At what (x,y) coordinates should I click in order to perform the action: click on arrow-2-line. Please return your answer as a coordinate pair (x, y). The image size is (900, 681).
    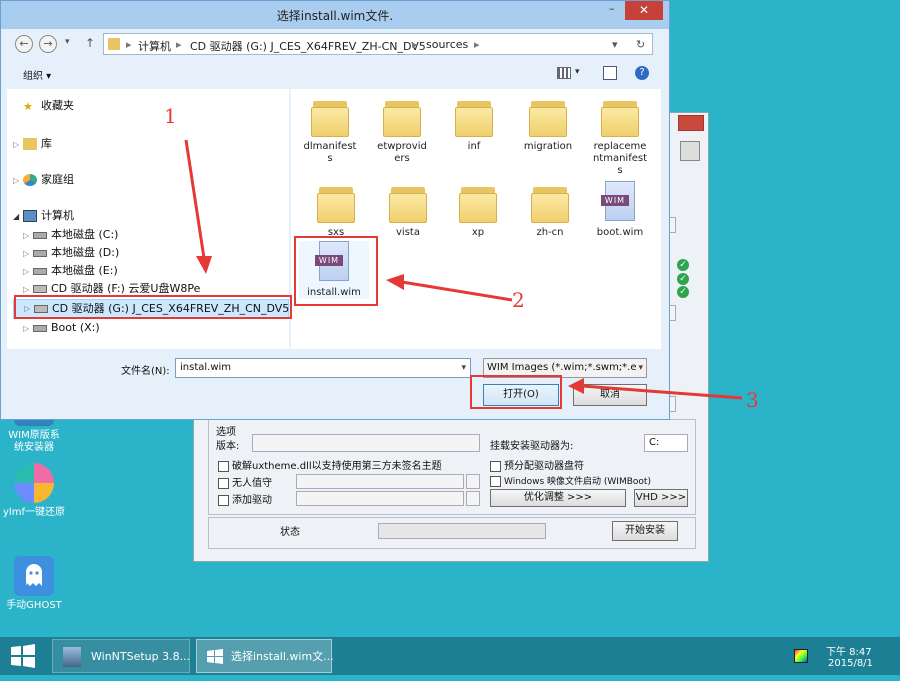
    Looking at the image, I should click on (457, 291).